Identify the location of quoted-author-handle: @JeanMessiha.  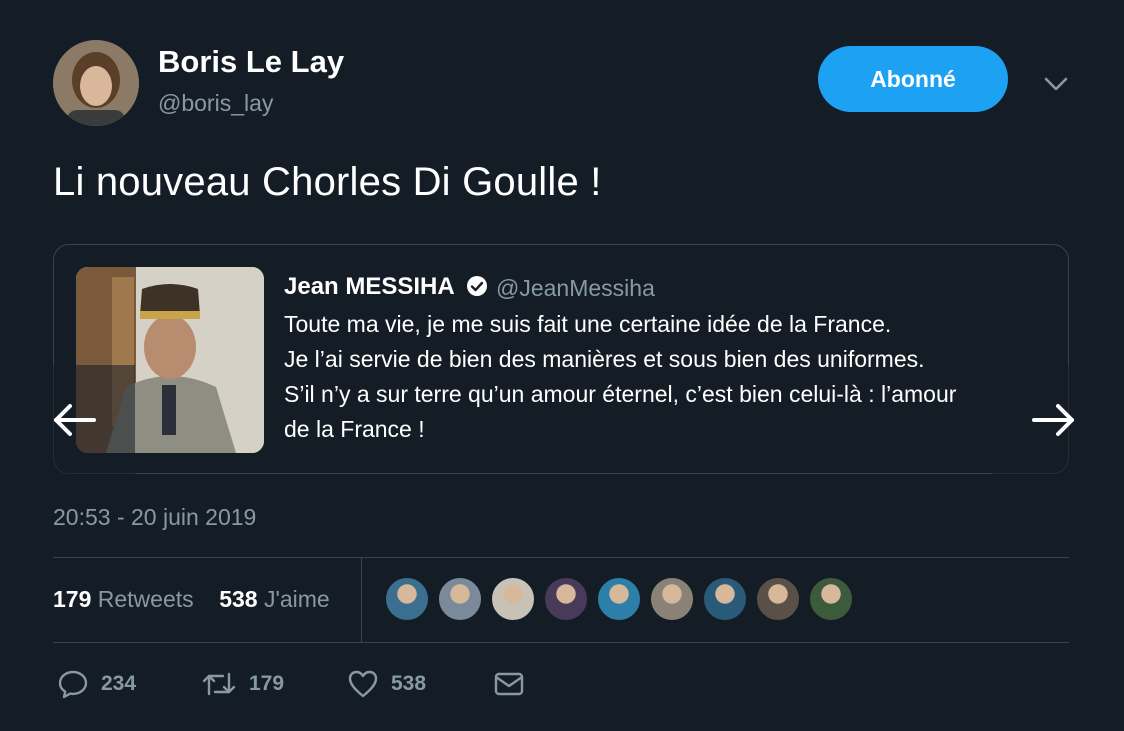
(575, 288).